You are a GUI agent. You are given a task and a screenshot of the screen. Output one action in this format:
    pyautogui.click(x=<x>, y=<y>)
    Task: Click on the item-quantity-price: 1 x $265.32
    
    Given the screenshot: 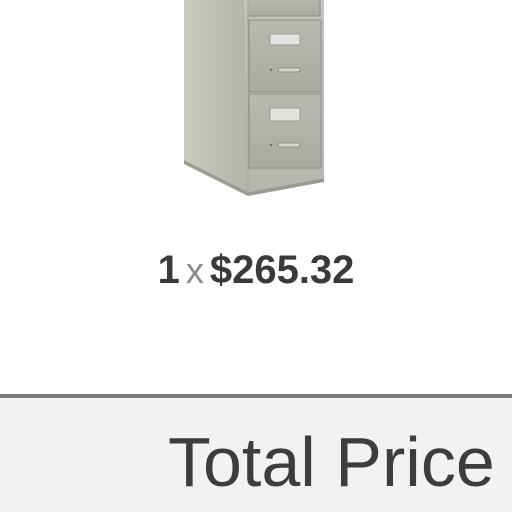 What is the action you would take?
    pyautogui.click(x=256, y=270)
    